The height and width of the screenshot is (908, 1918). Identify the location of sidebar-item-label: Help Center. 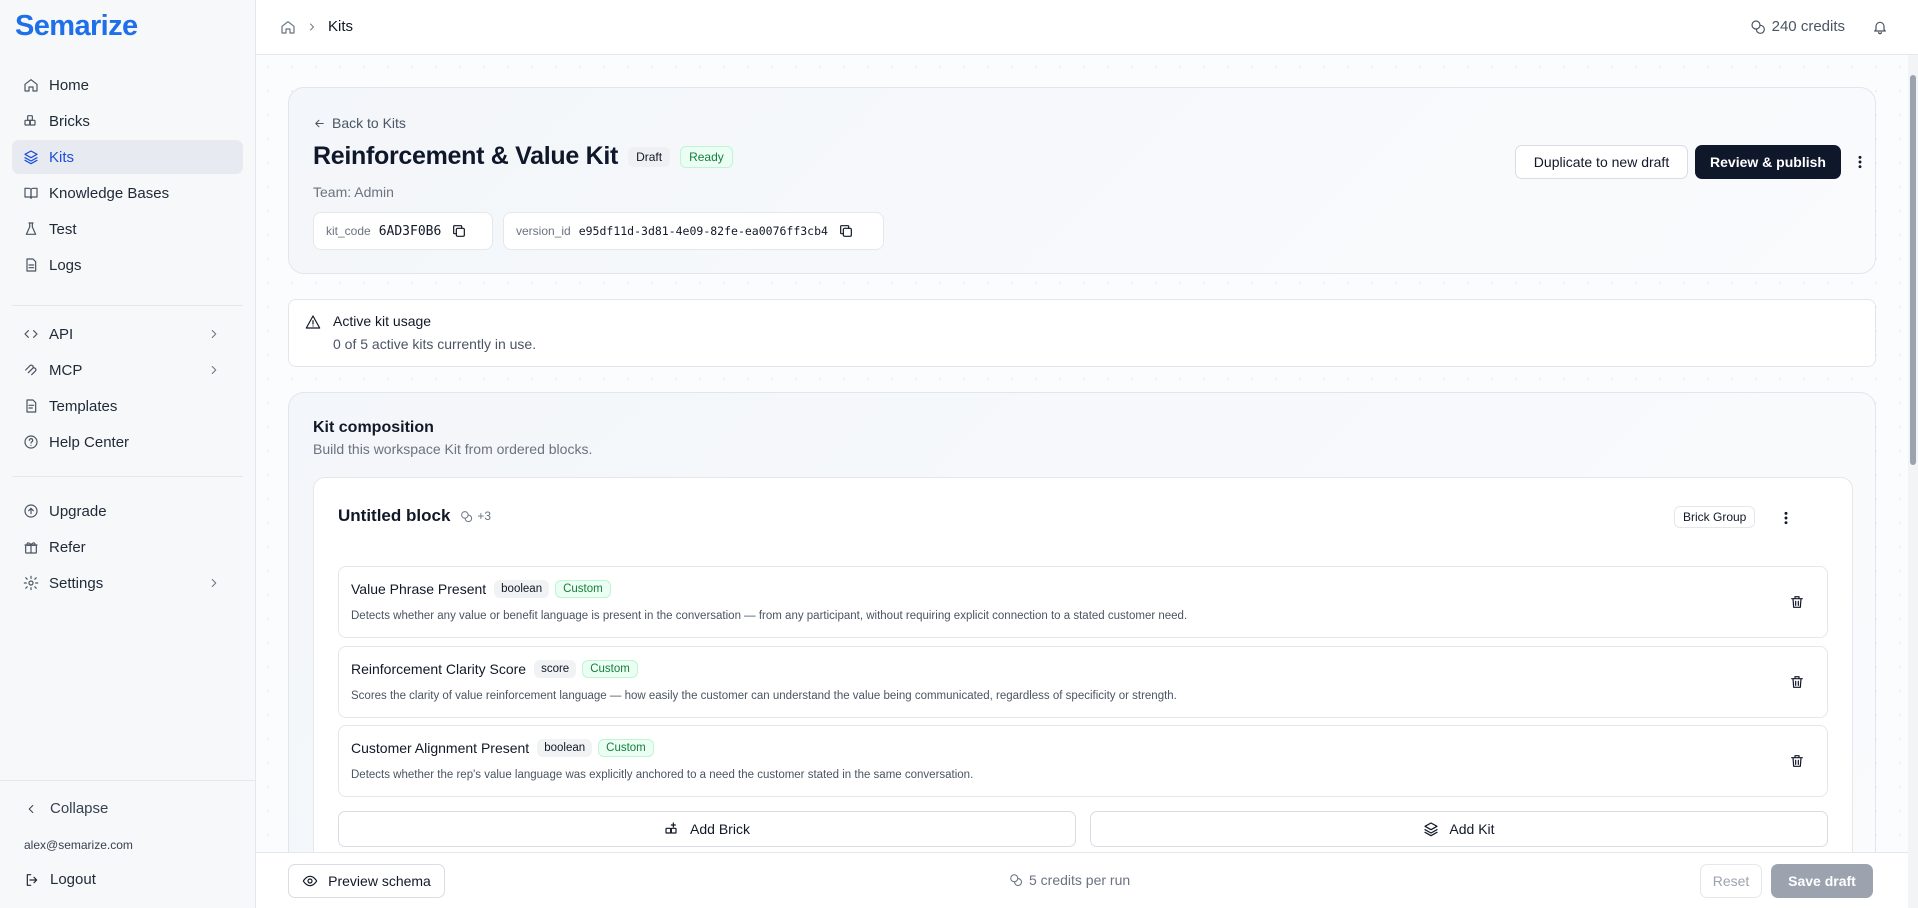
(89, 442).